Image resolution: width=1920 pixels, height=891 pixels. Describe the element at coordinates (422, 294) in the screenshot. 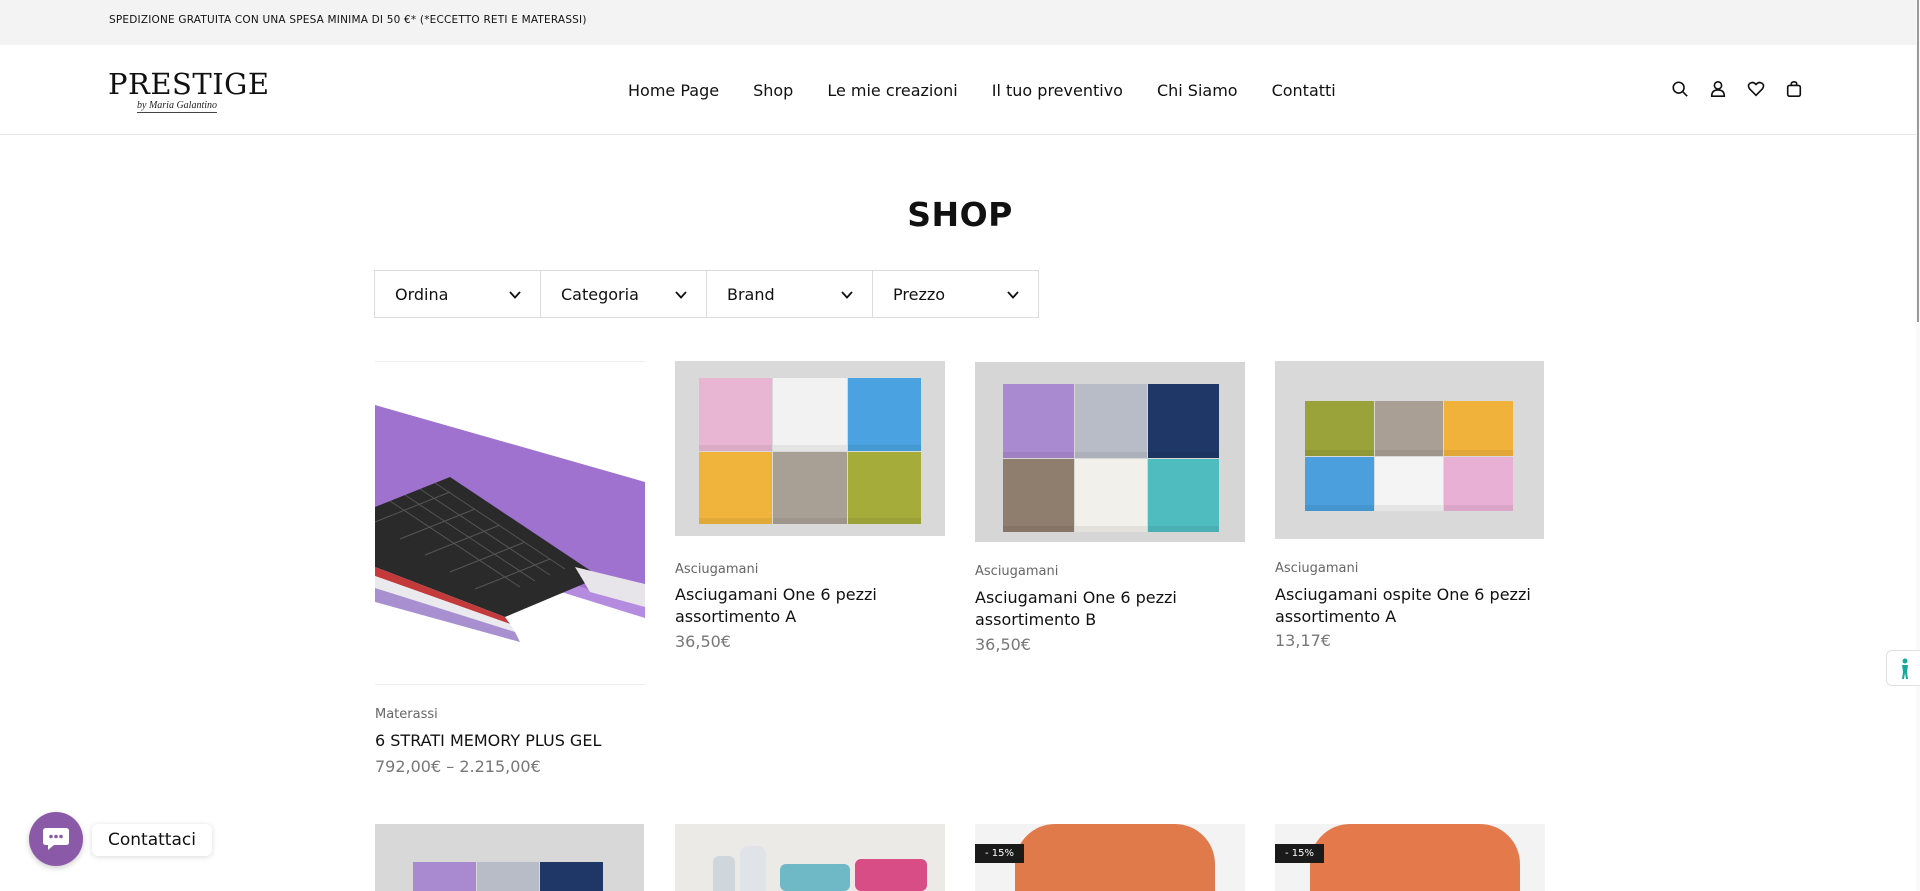

I see `filter-sort-label: Ordina` at that location.